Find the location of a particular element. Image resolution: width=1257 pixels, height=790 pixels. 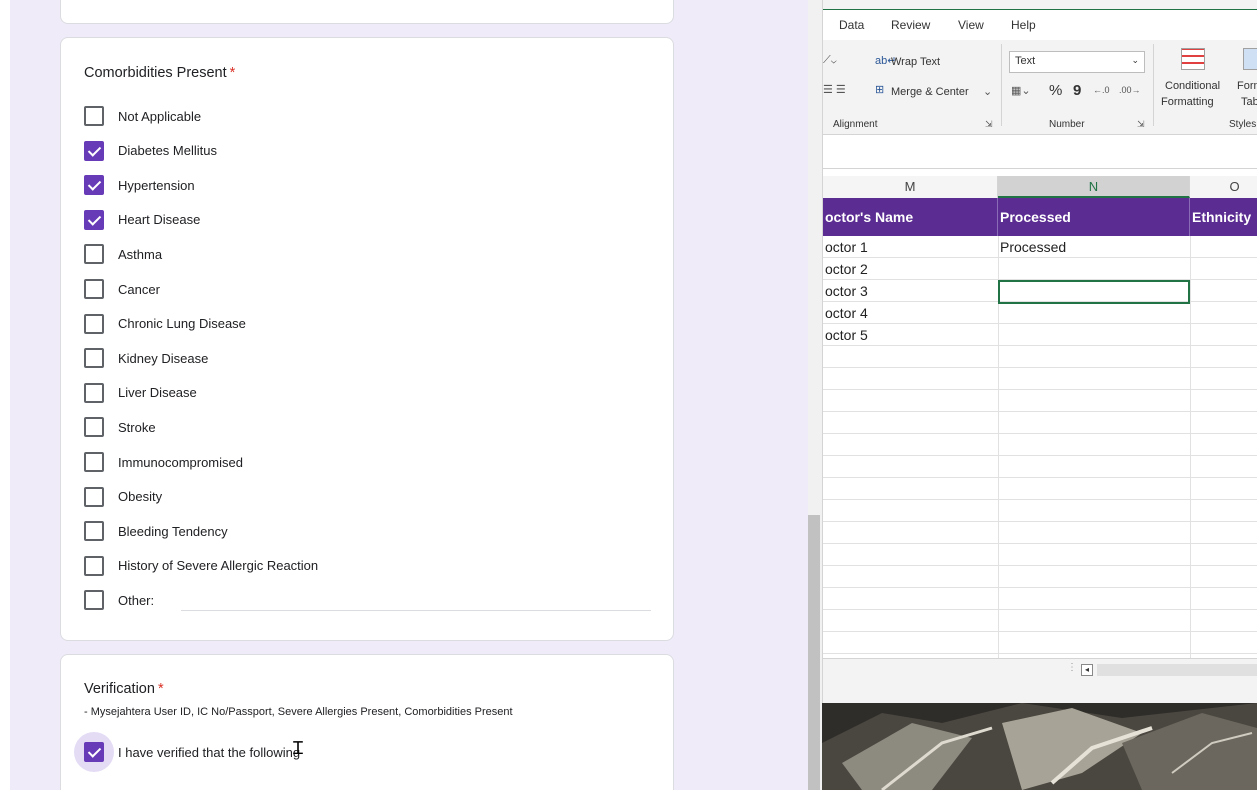

comorbidity-label: Liver Disease is located at coordinates (157, 393).